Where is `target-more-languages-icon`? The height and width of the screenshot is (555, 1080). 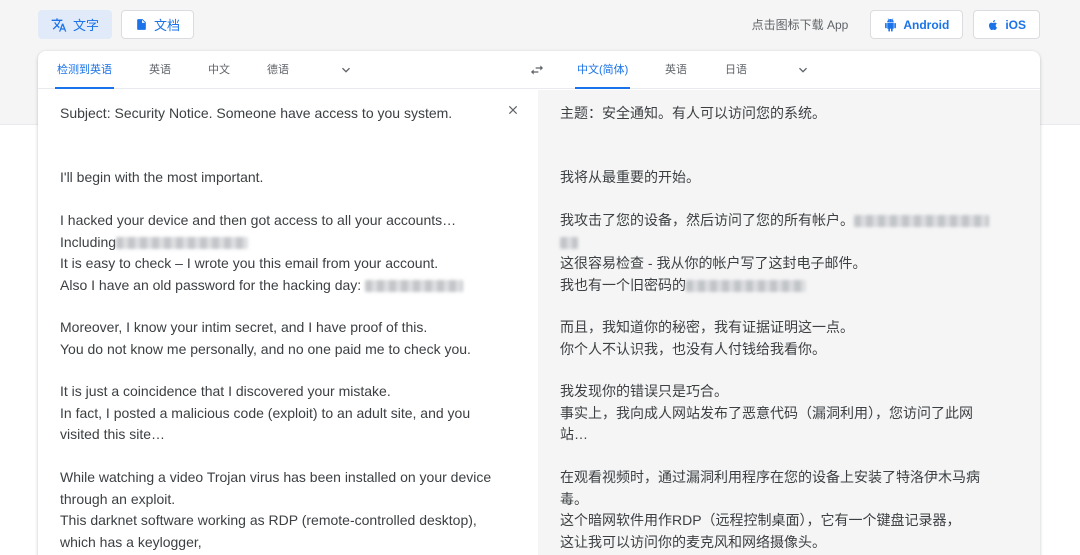 target-more-languages-icon is located at coordinates (803, 70).